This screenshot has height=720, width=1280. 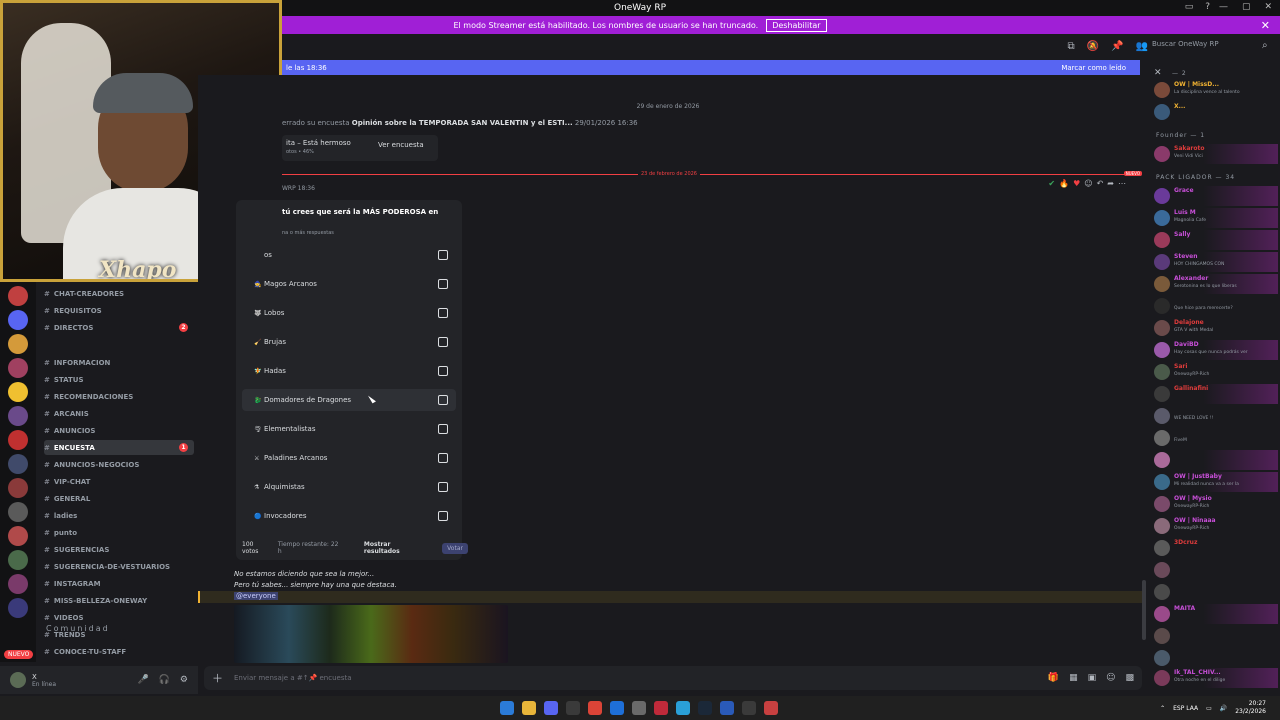 What do you see at coordinates (1189, 7) in the screenshot?
I see `inbox-icon: ▭` at bounding box center [1189, 7].